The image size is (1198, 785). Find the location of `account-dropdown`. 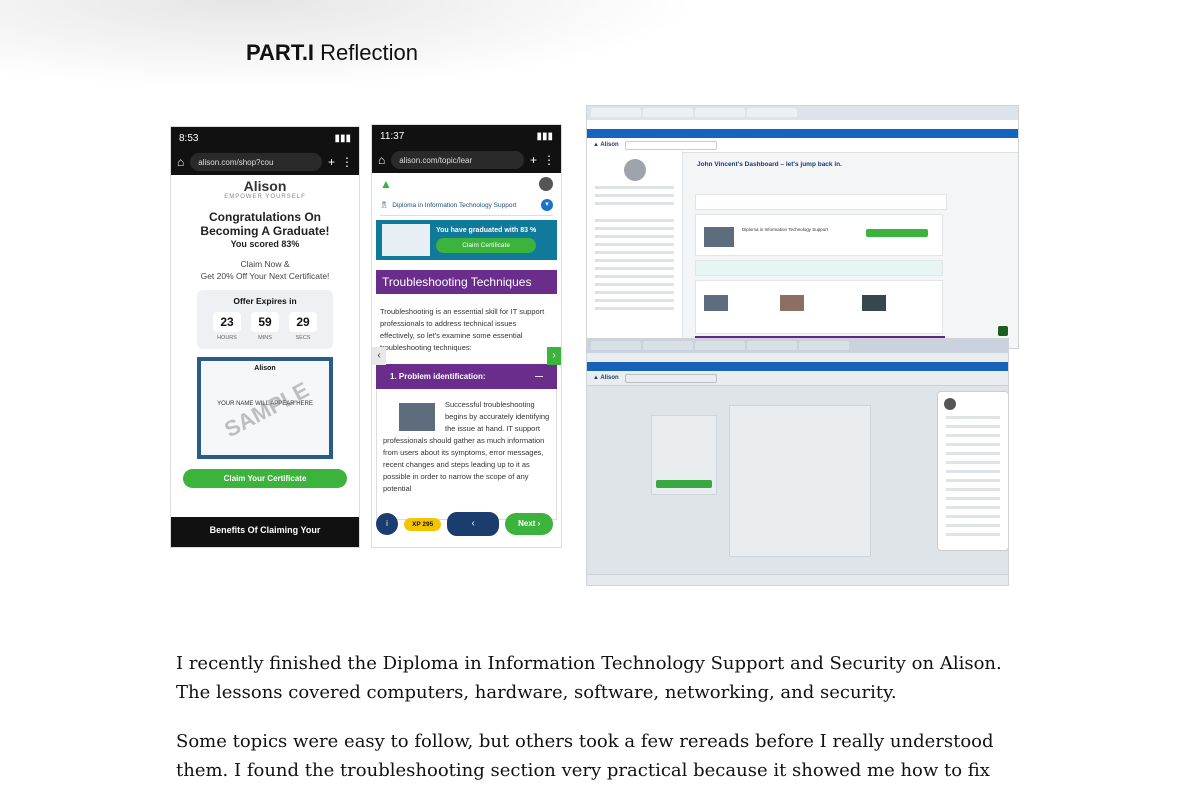

account-dropdown is located at coordinates (972, 471).